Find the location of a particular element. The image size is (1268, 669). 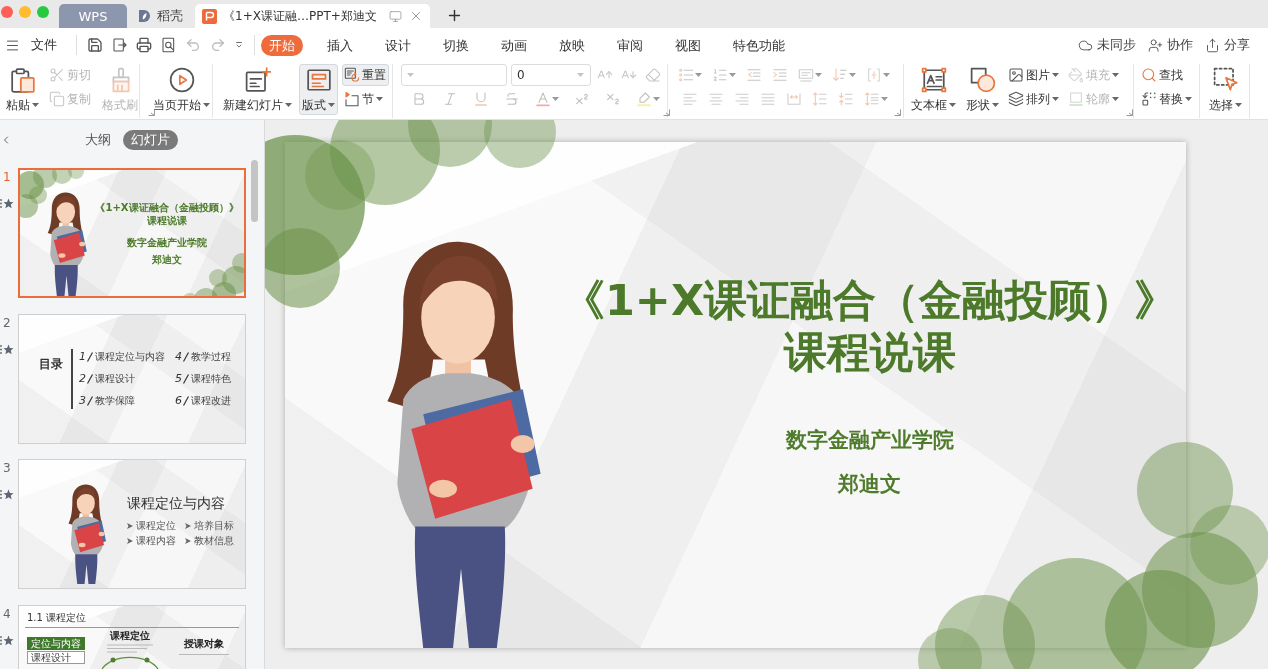

document-tab: 《1+X课证融…PPT+郑迪文 is located at coordinates (312, 16).